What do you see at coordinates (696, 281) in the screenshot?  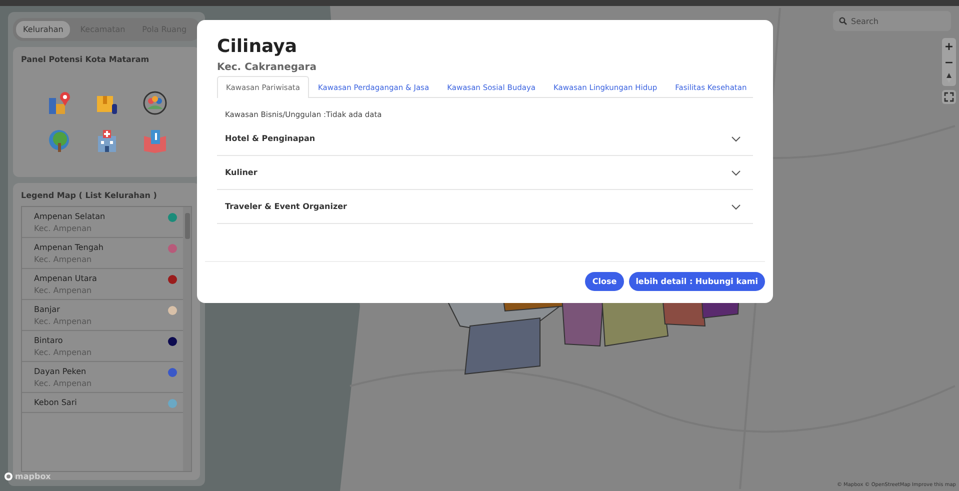 I see `contact-button: lebih detail : Hubungi kami` at bounding box center [696, 281].